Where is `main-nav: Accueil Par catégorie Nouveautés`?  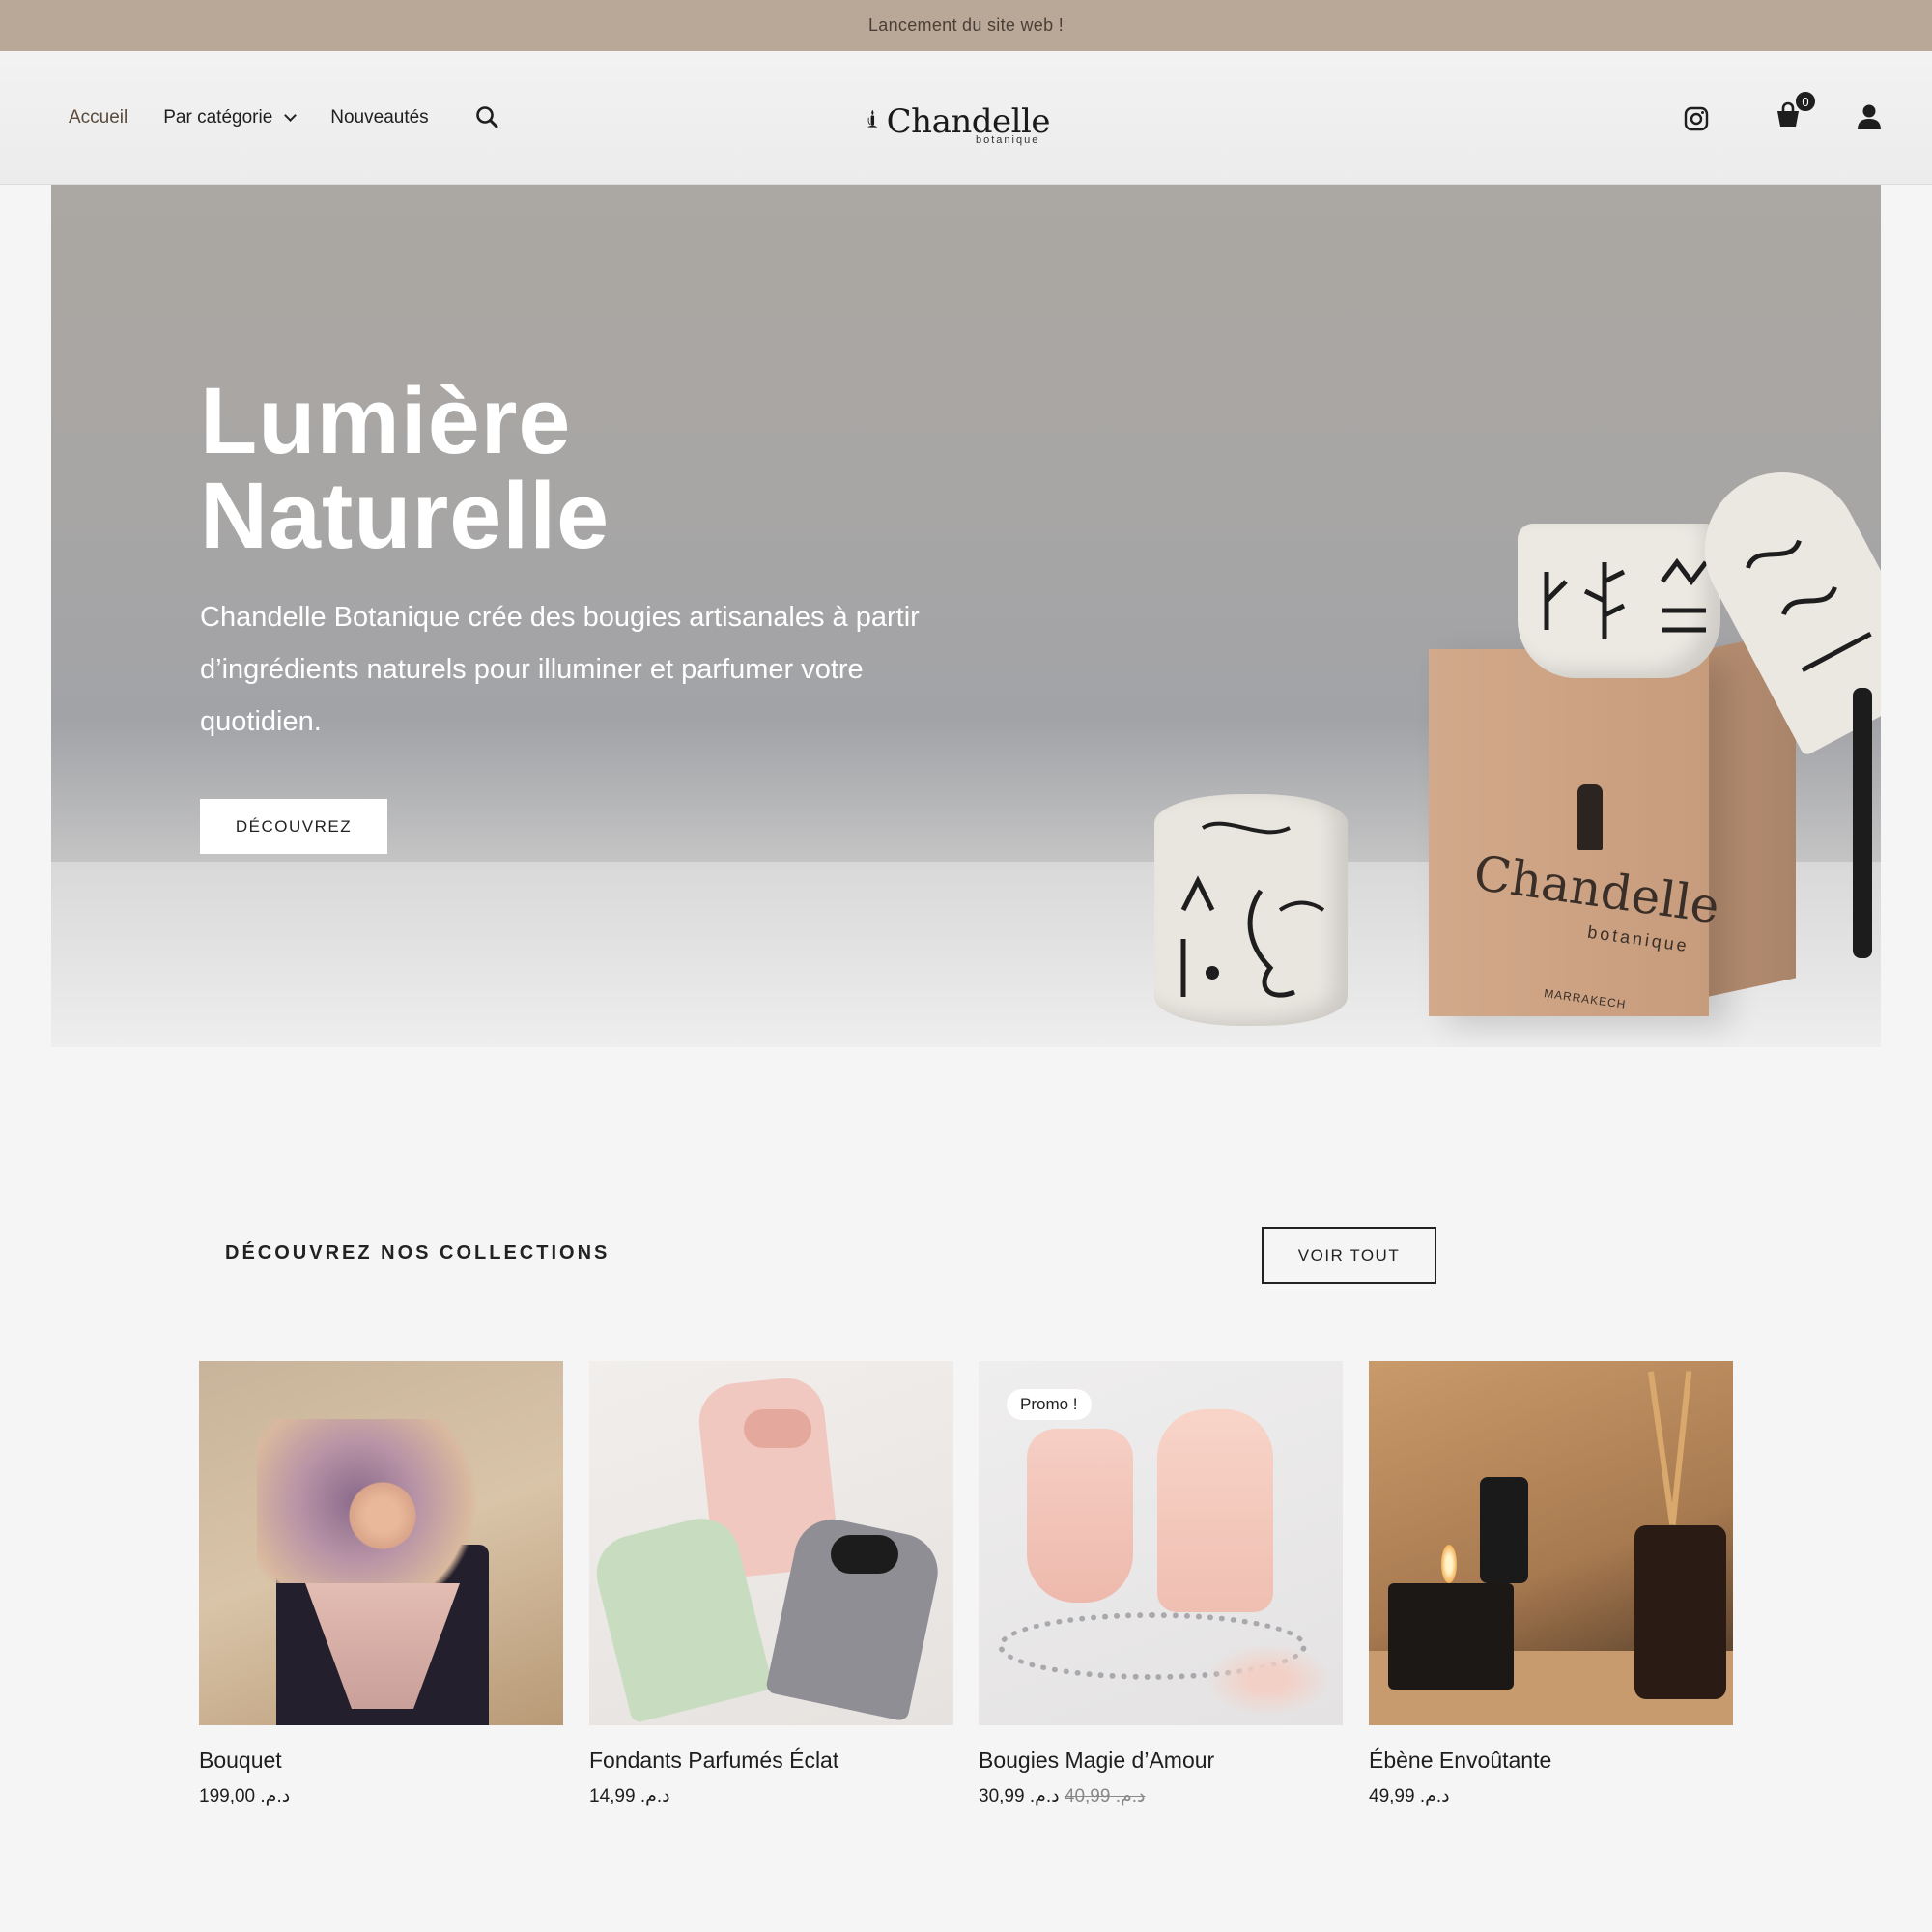 main-nav: Accueil Par catégorie Nouveautés is located at coordinates (285, 118).